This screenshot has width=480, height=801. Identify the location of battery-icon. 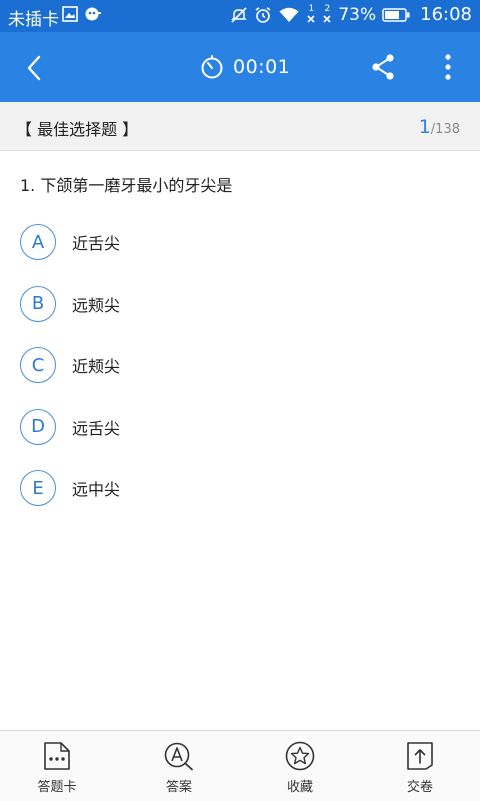
(396, 14).